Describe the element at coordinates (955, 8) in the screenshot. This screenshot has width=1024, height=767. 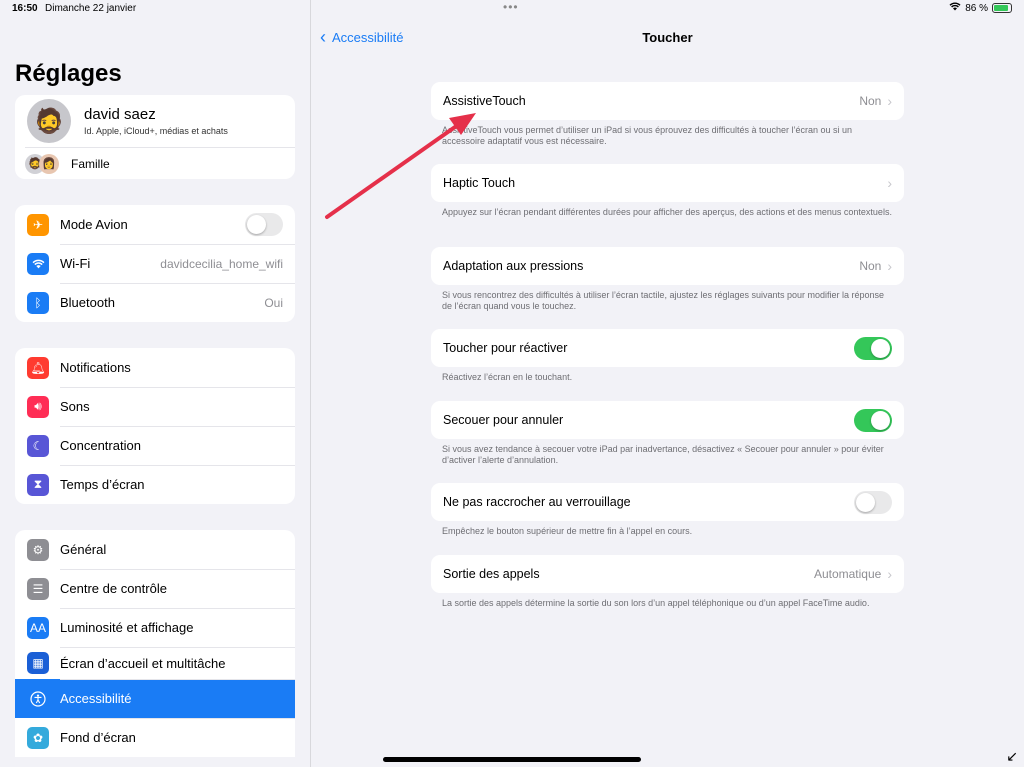
I see `wifi-status-icon` at that location.